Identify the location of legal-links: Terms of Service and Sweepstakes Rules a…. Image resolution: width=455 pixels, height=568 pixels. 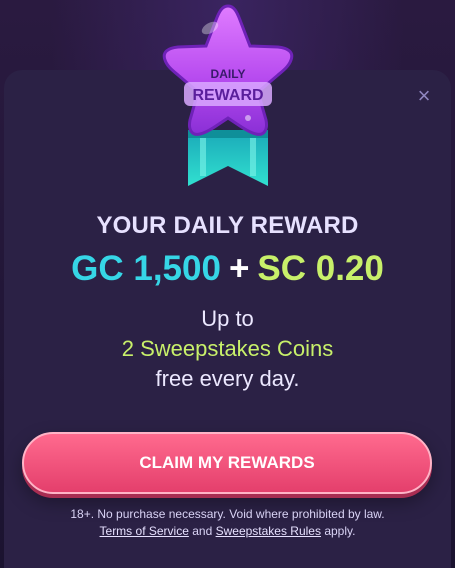
(227, 531).